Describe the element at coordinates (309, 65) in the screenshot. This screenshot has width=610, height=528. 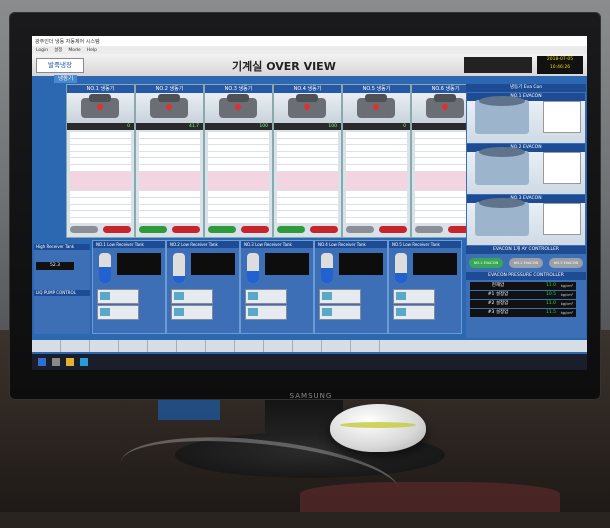
I see `overview-header: 발죽냉장 기계실 OVER VIEW 2018-07-05 10:46:26` at that location.